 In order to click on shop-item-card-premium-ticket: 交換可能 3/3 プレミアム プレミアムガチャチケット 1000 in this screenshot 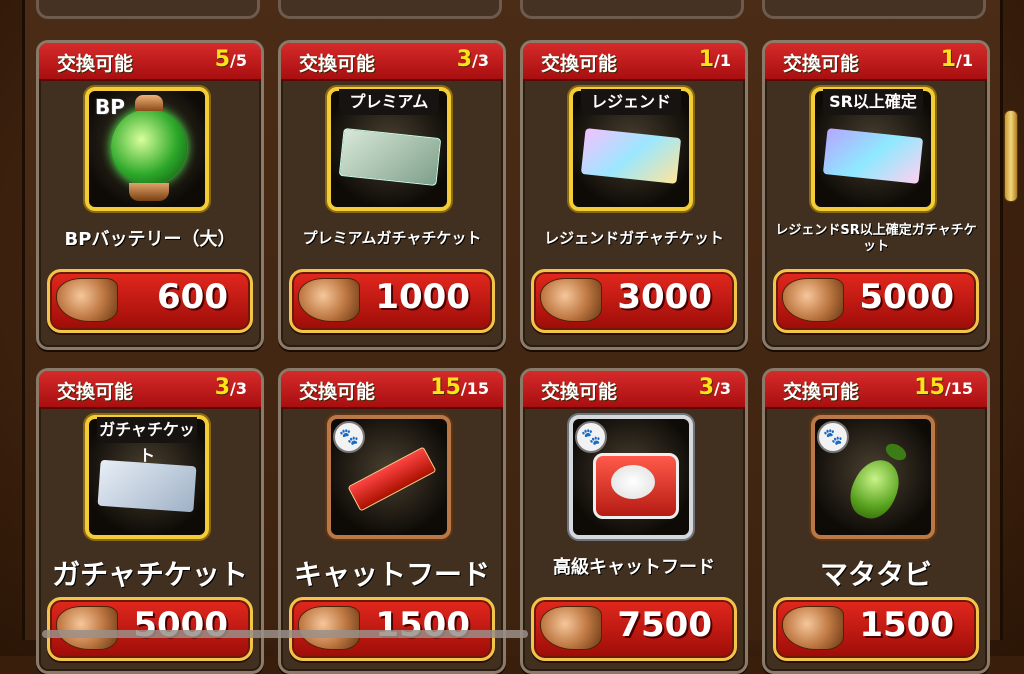, I will do `click(392, 195)`.